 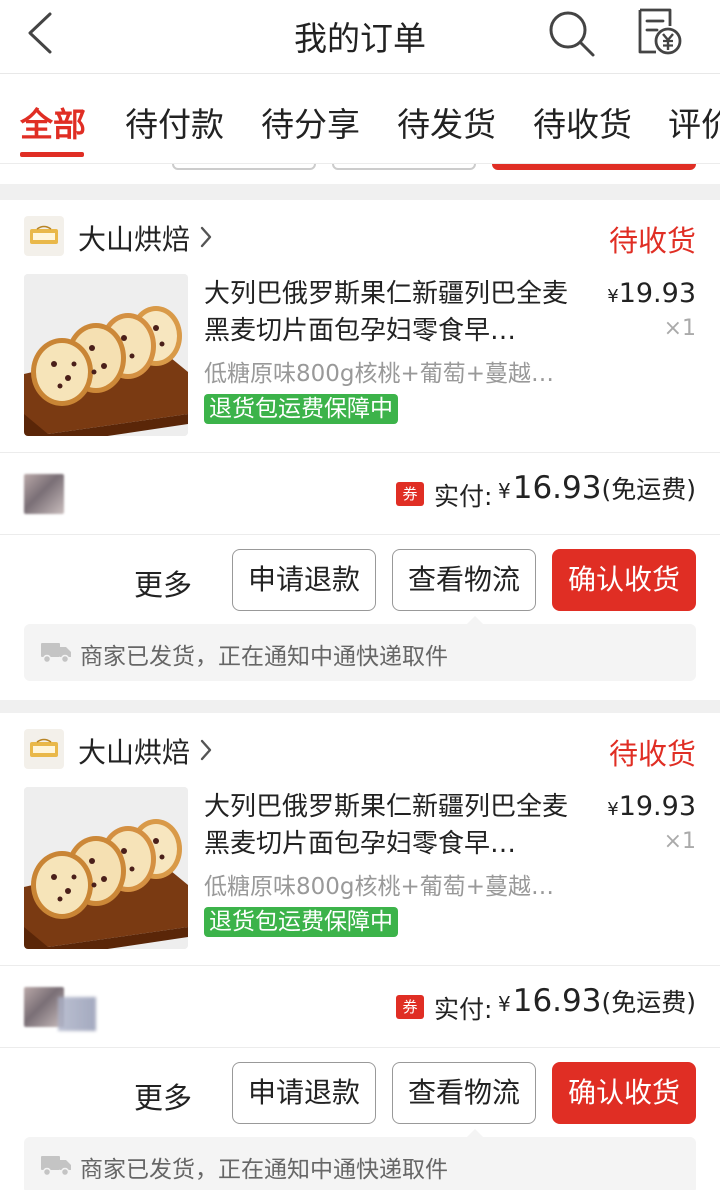 What do you see at coordinates (360, 174) in the screenshot?
I see `previous-order-remnant` at bounding box center [360, 174].